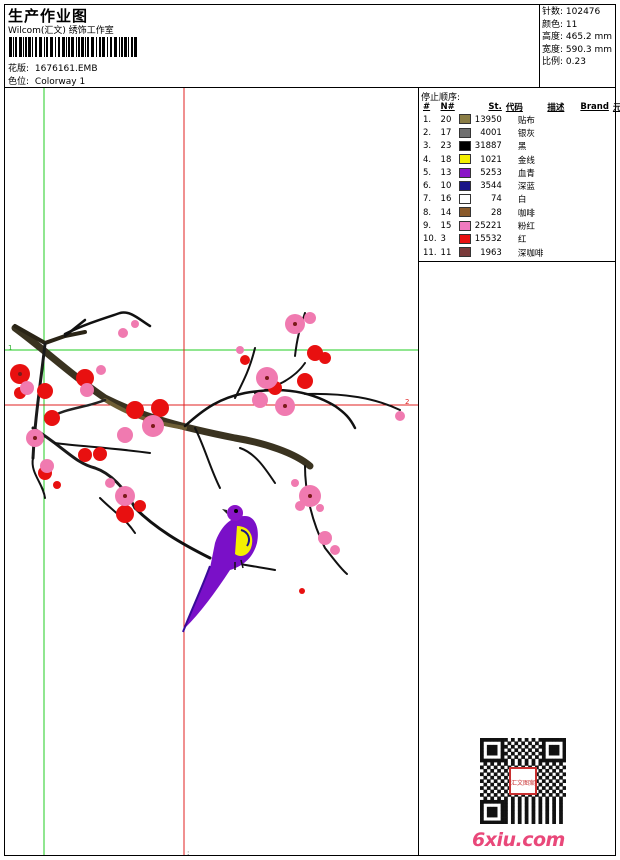 The image size is (620, 860). I want to click on stat-scale: 比例: 0.23, so click(564, 62).